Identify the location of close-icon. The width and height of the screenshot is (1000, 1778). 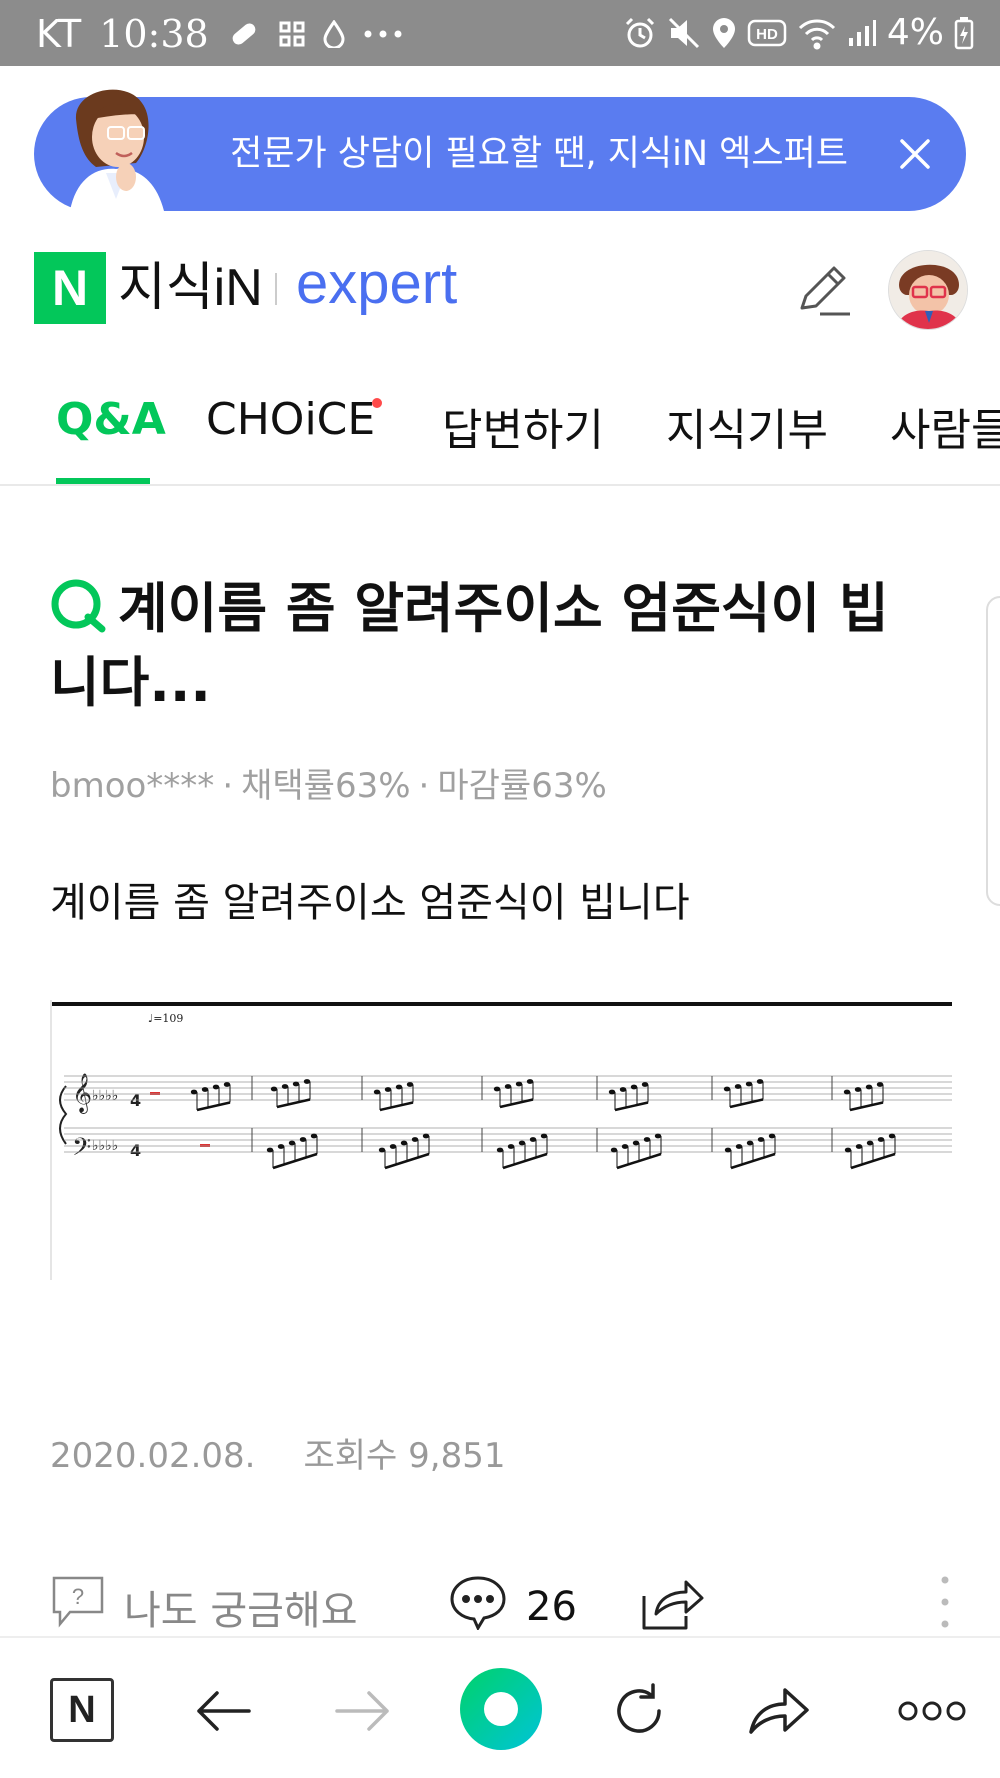
(915, 154).